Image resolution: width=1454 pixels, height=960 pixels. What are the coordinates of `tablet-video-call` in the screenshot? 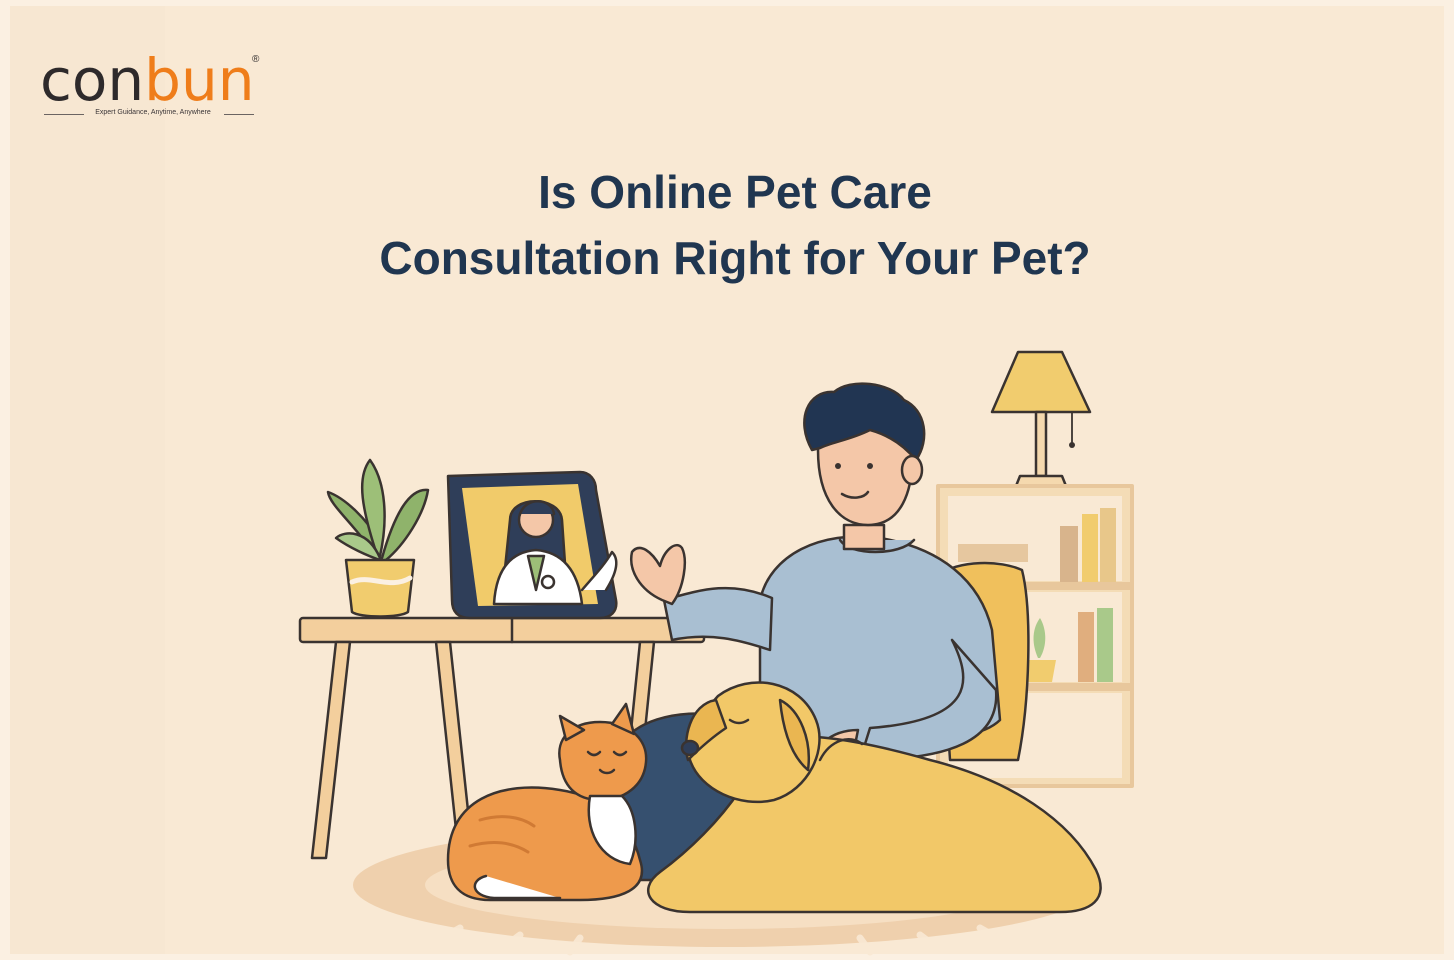 It's located at (532, 545).